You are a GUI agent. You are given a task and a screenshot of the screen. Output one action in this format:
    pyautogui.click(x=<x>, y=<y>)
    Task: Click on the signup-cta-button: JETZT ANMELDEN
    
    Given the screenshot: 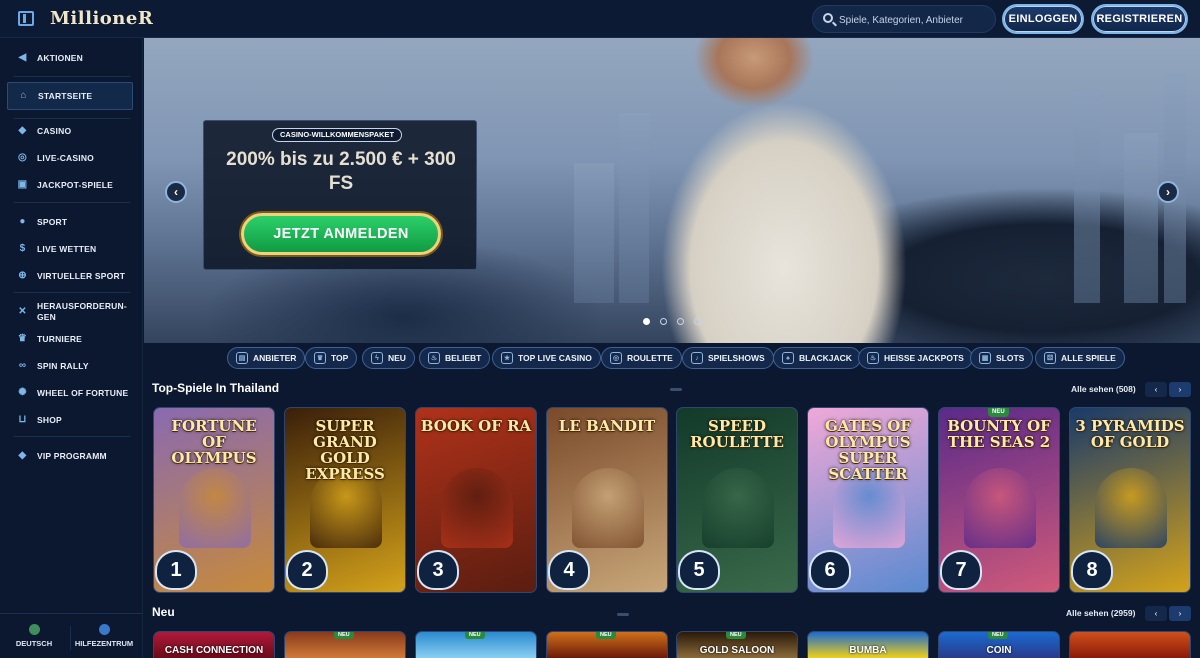 What is the action you would take?
    pyautogui.click(x=341, y=234)
    